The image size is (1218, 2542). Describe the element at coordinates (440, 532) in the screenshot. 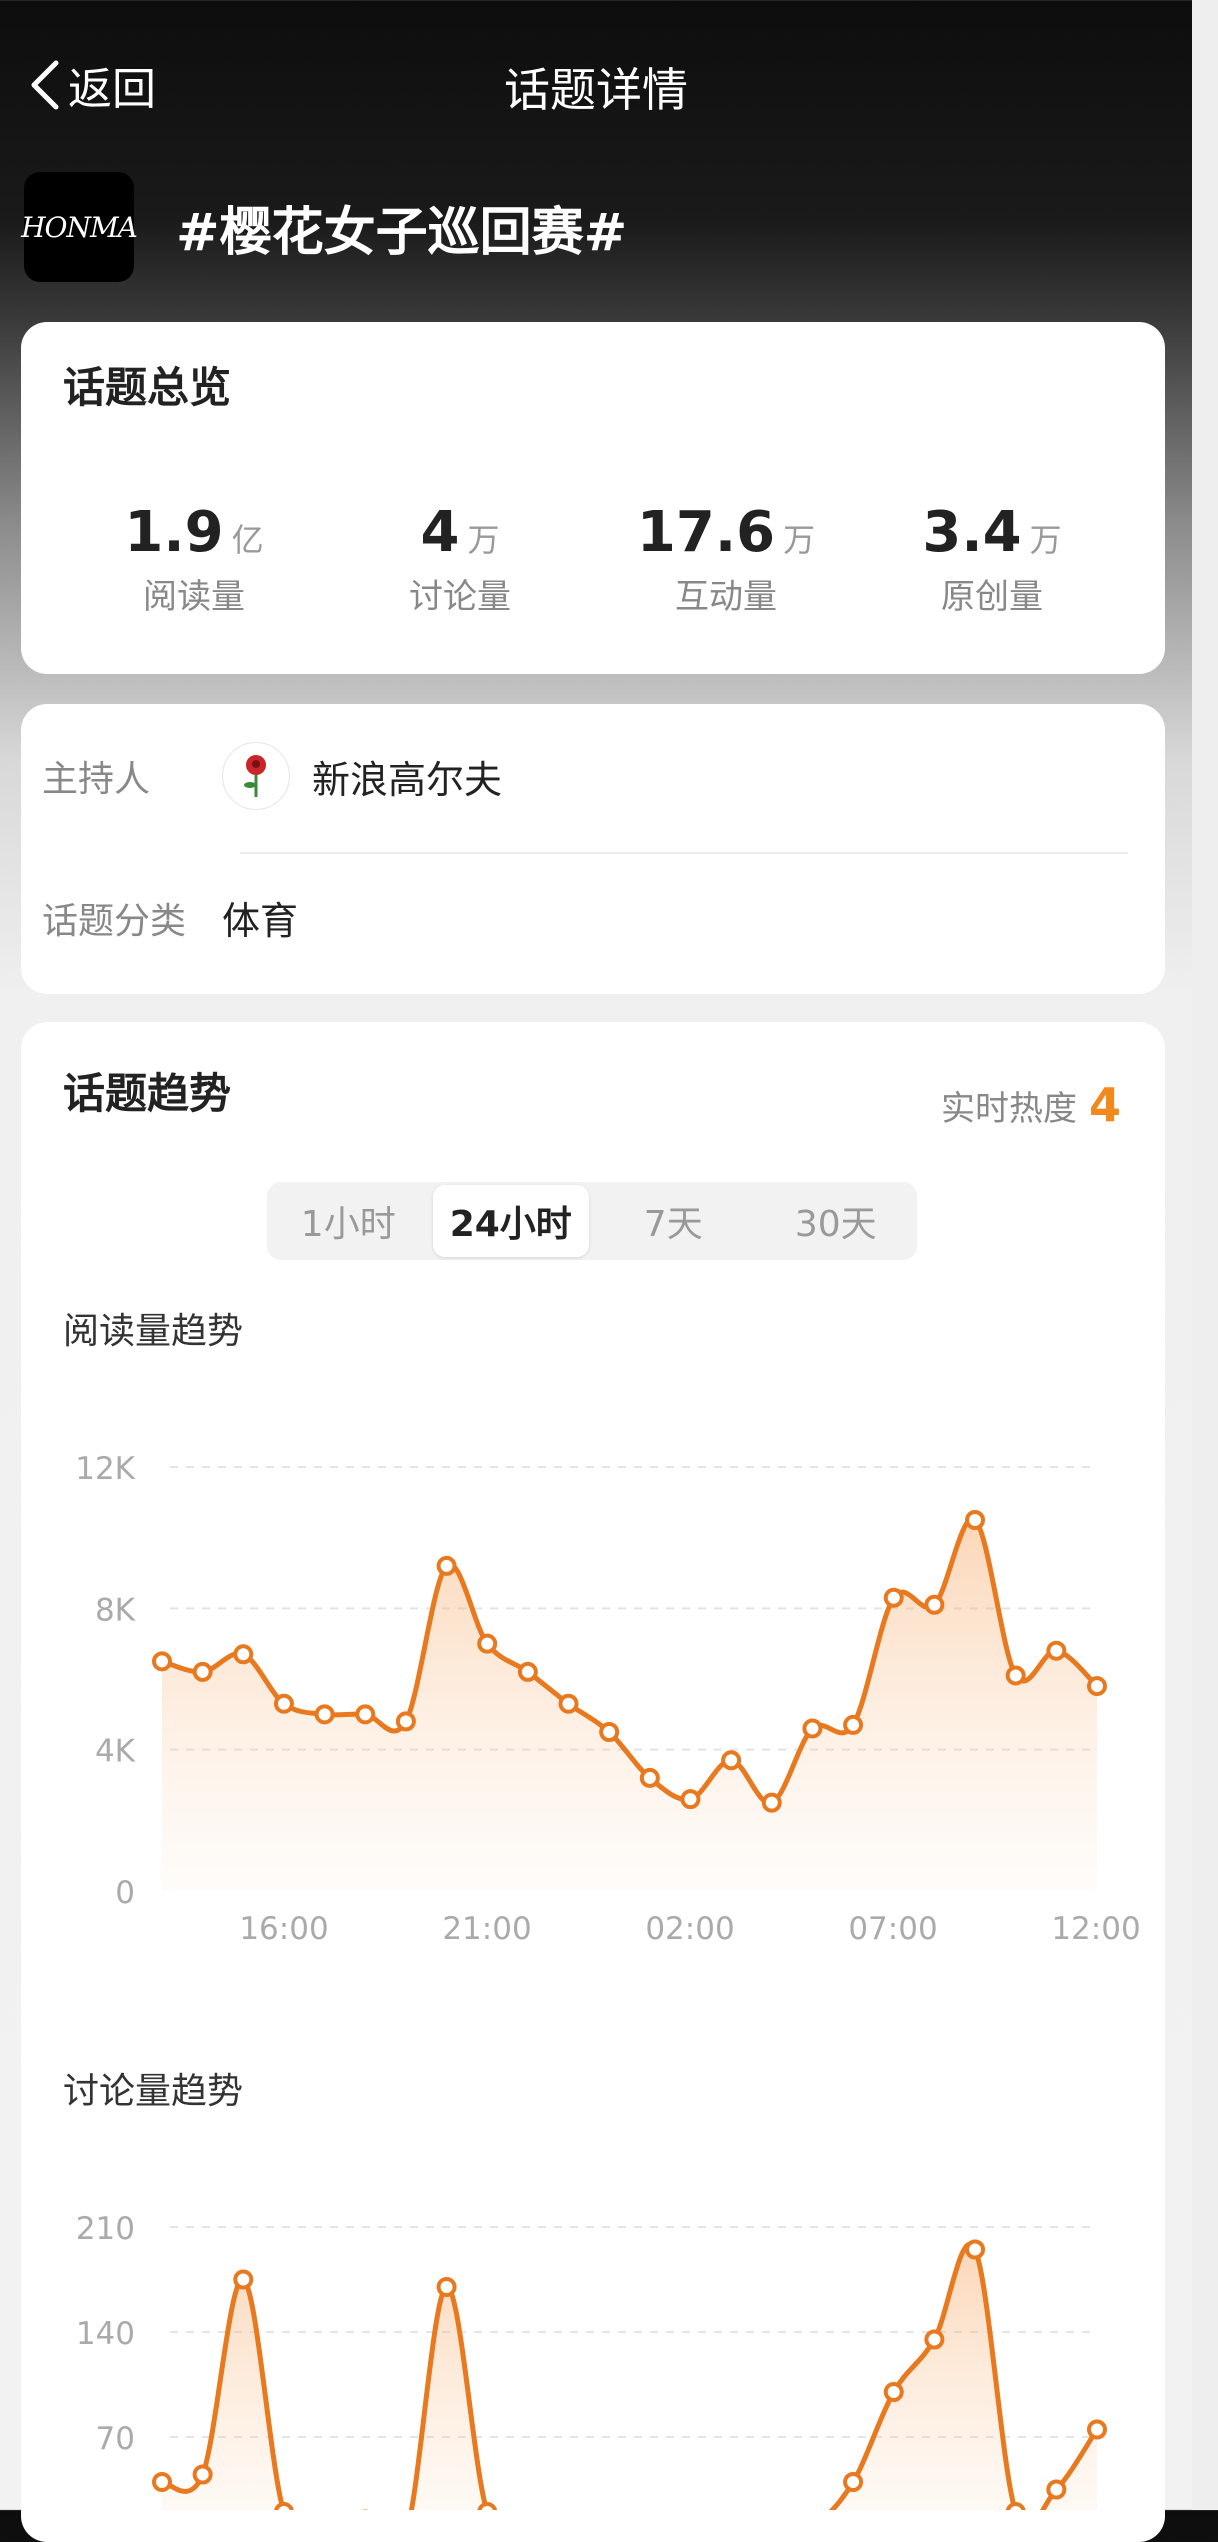

I see `stat-discuss-num: 4` at that location.